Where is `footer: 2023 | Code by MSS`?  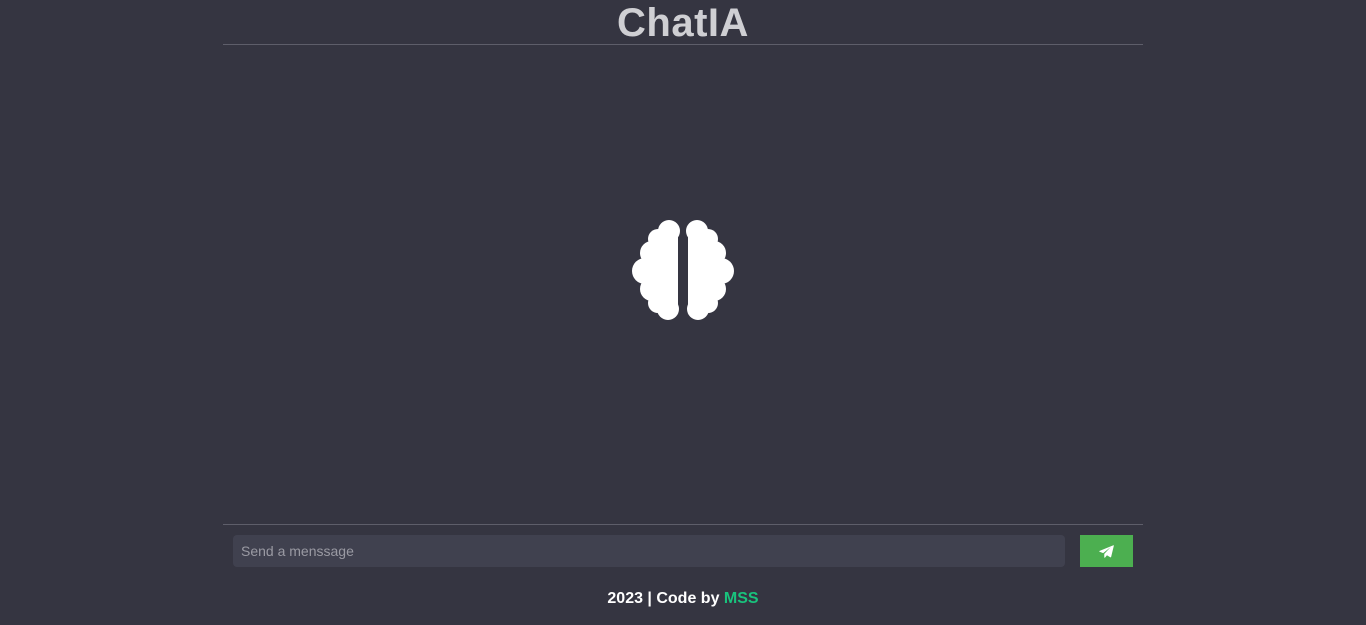
footer: 2023 | Code by MSS is located at coordinates (683, 599).